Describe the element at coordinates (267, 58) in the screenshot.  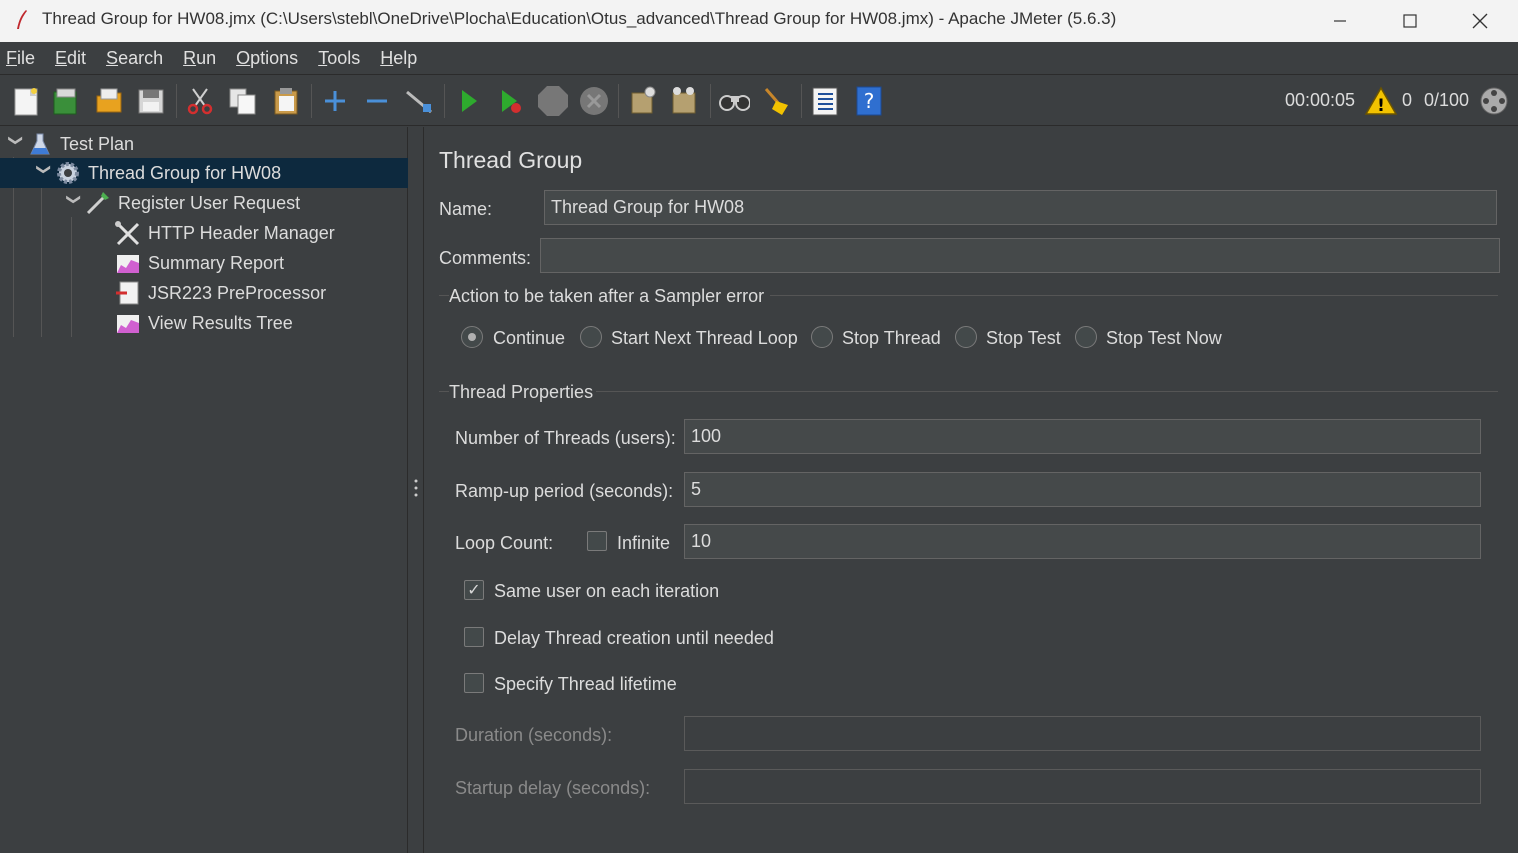
I see `menu-options: Options` at that location.